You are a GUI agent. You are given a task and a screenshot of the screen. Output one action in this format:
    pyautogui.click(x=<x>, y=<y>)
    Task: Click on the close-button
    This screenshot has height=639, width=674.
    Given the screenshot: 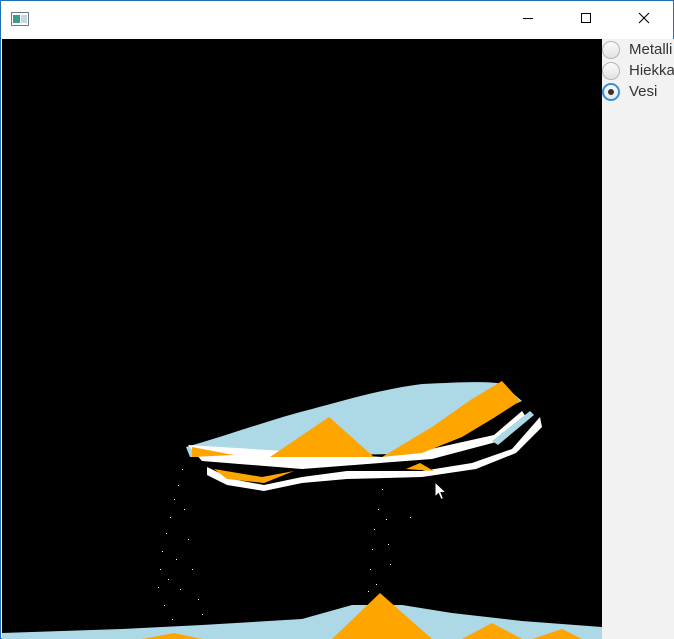 What is the action you would take?
    pyautogui.click(x=644, y=19)
    